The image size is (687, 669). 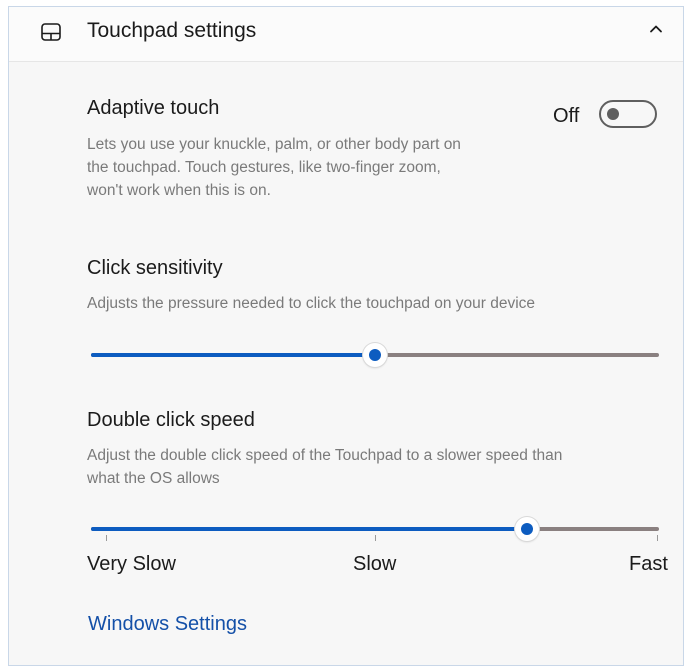 What do you see at coordinates (51, 32) in the screenshot?
I see `touchpad-icon` at bounding box center [51, 32].